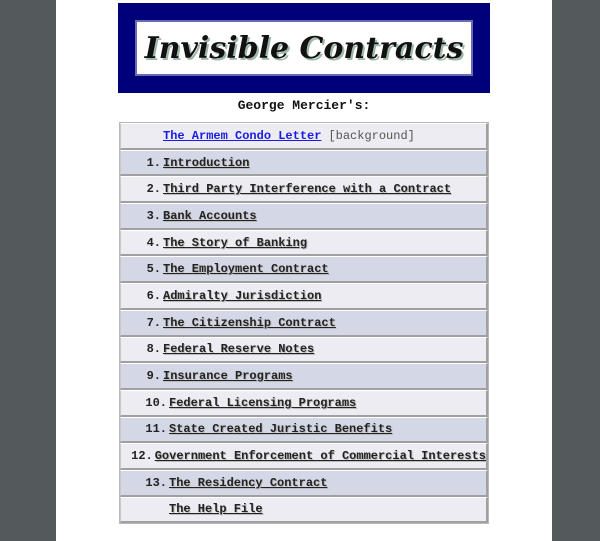 The width and height of the screenshot is (600, 541). I want to click on author-heading: George Mercier's:, so click(304, 105).